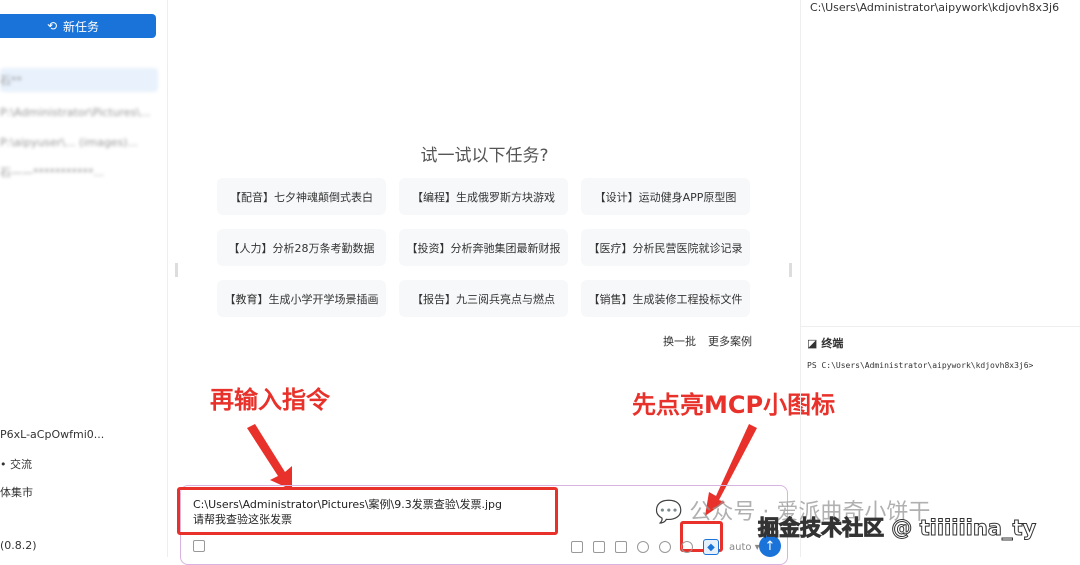 The height and width of the screenshot is (565, 1080). I want to click on prompt-line: 请帮我查验这张发票, so click(242, 519).